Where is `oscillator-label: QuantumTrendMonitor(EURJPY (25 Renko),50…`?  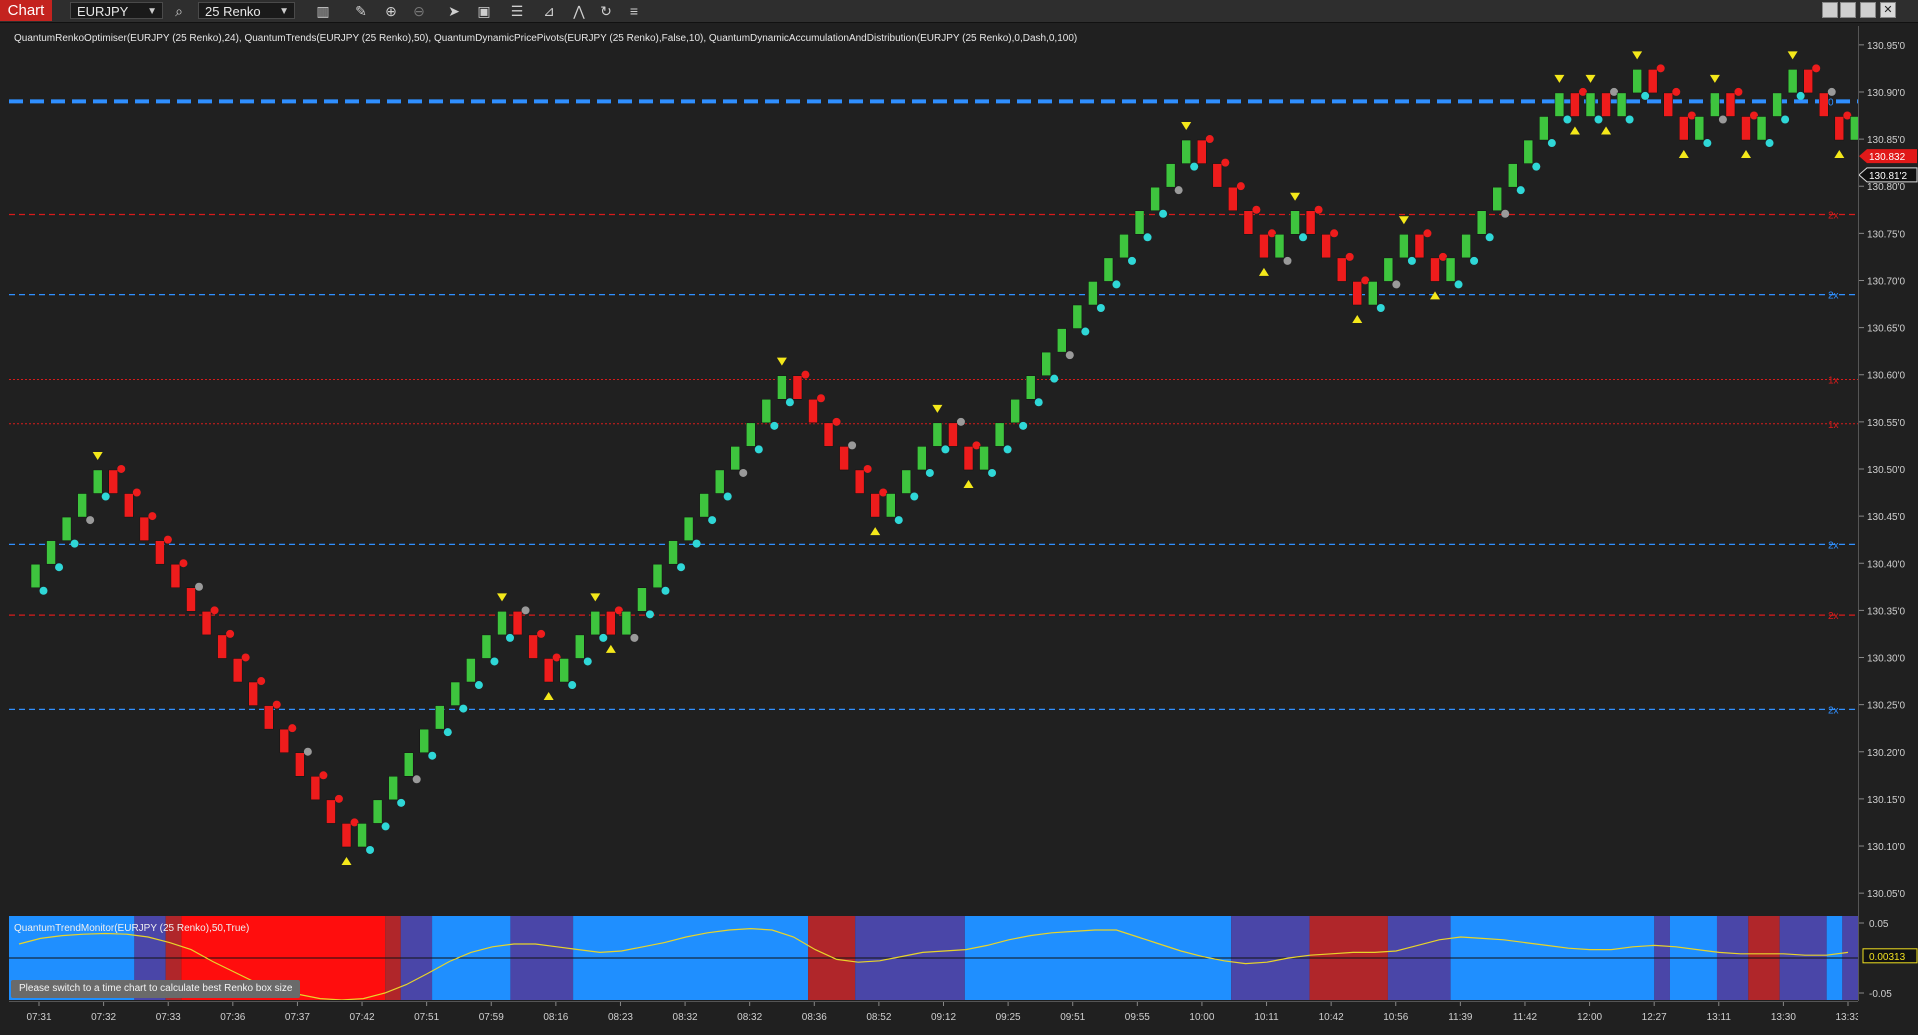
oscillator-label: QuantumTrendMonitor(EURJPY (25 Renko),50… is located at coordinates (132, 928).